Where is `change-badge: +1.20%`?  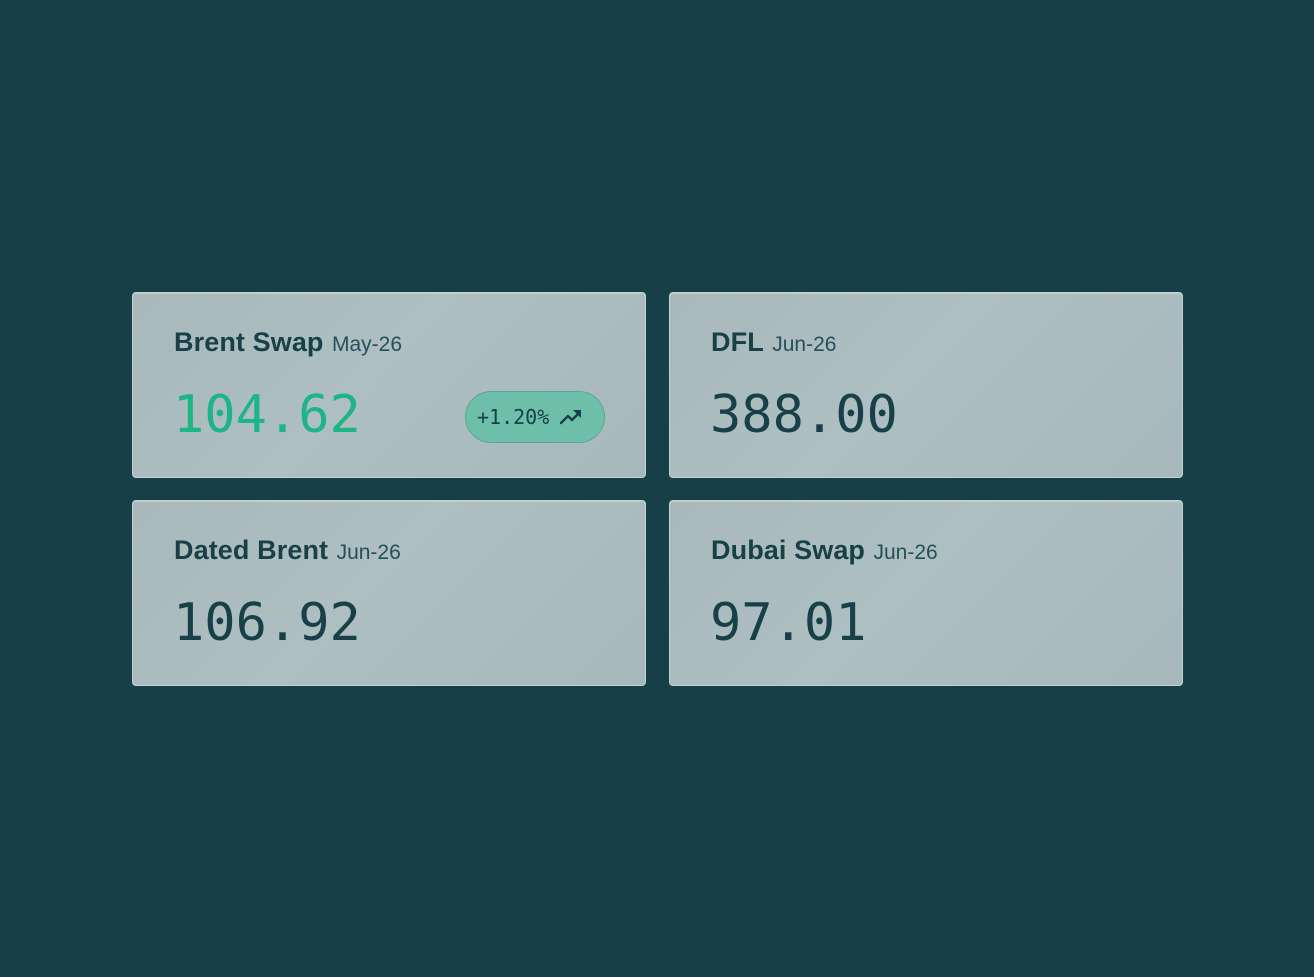 change-badge: +1.20% is located at coordinates (535, 417).